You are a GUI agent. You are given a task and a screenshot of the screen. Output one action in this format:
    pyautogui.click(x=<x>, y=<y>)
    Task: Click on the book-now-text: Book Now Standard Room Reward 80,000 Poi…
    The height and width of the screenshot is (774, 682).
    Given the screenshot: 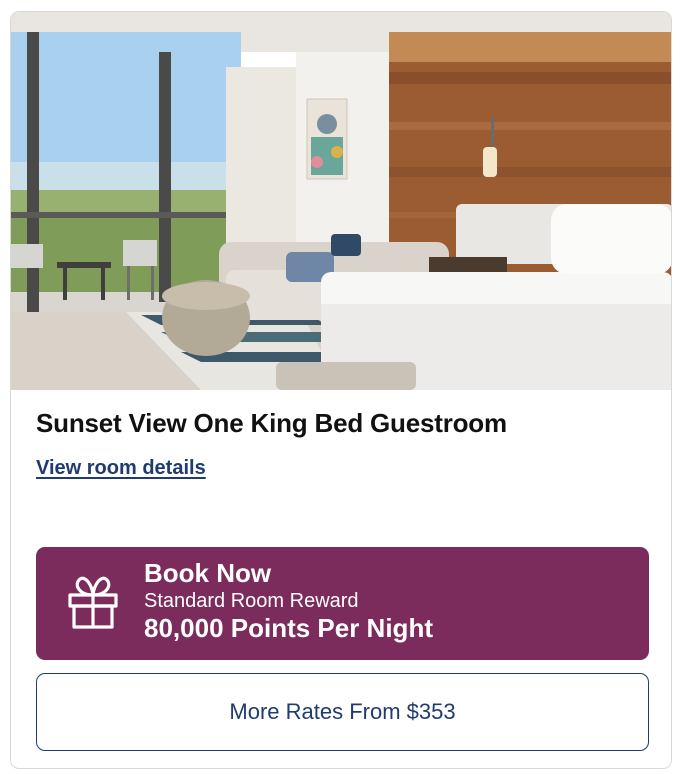 What is the action you would take?
    pyautogui.click(x=288, y=601)
    